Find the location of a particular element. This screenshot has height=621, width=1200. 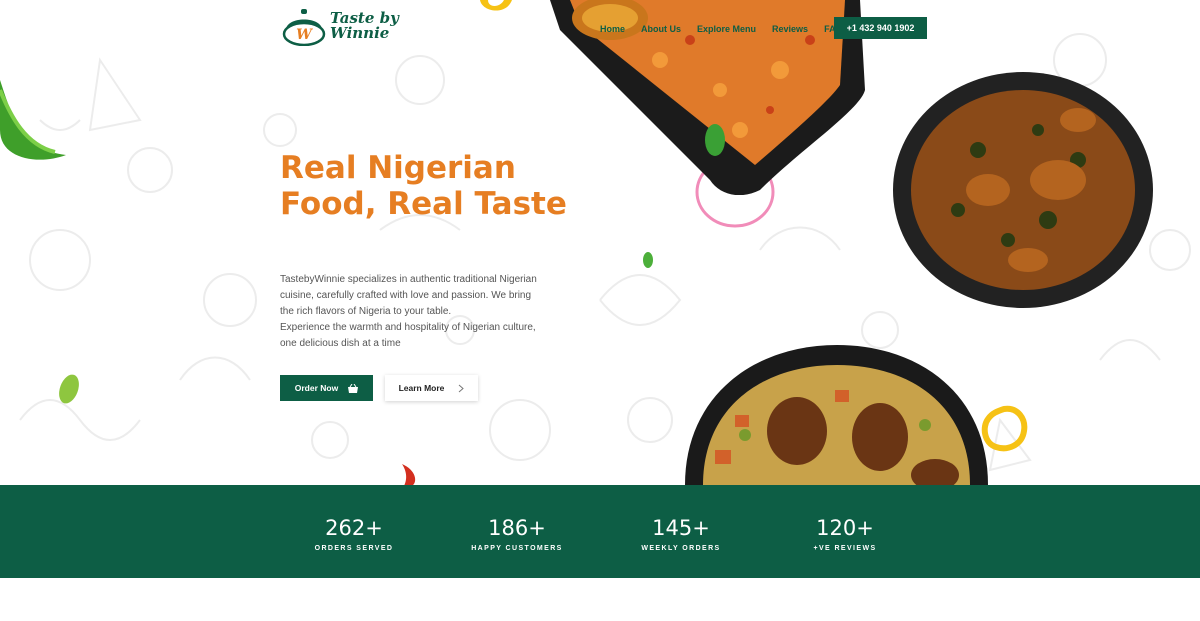

stat-value: 186+ is located at coordinates (517, 528).